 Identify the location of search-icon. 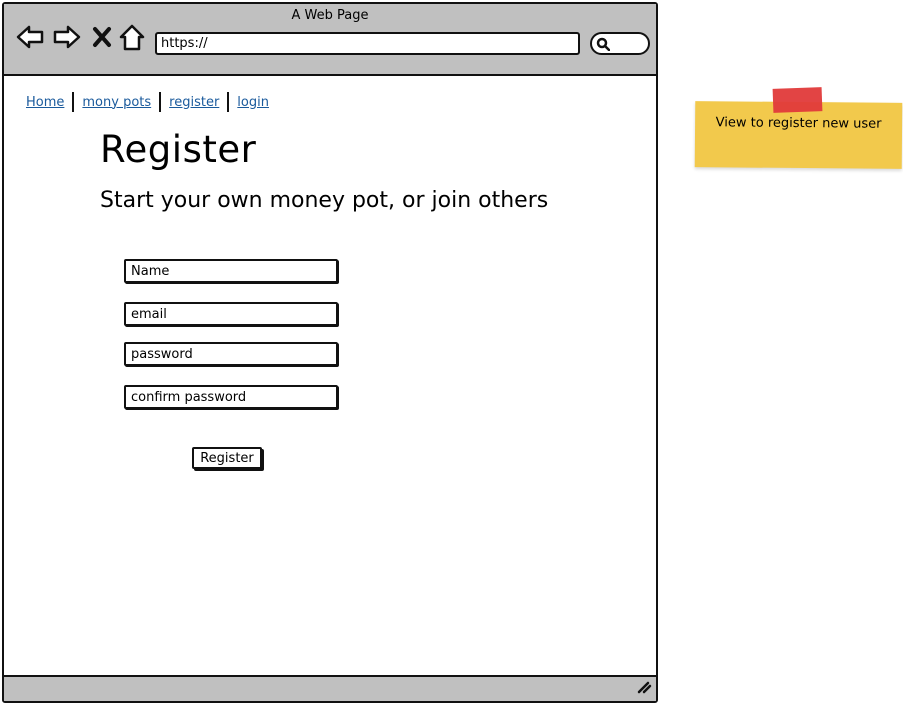
(603, 44).